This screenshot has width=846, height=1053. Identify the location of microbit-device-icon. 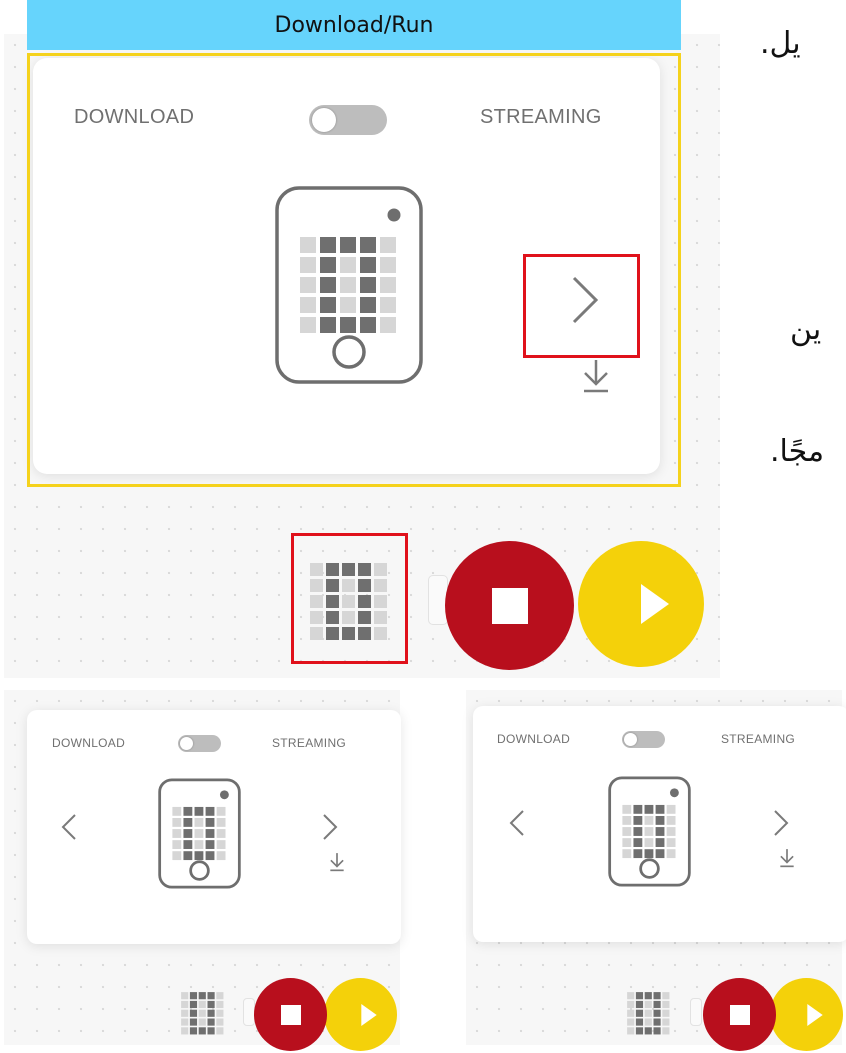
(199, 833).